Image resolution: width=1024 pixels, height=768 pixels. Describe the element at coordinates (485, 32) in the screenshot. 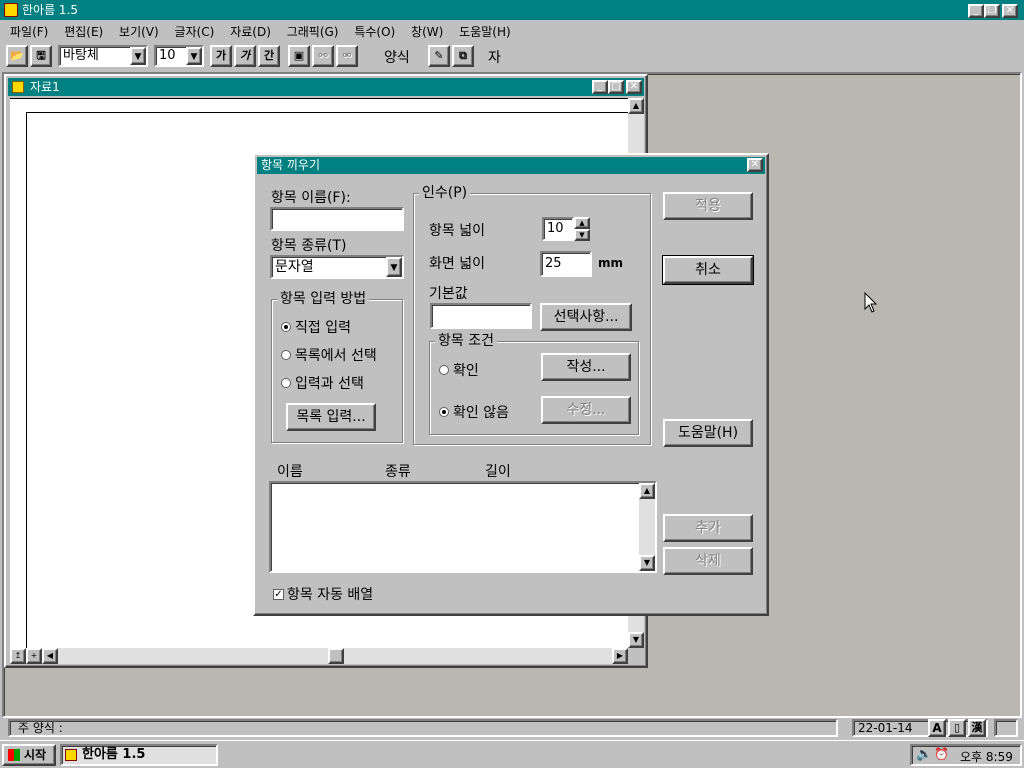

I see `menu-help: 도움말(H)` at that location.